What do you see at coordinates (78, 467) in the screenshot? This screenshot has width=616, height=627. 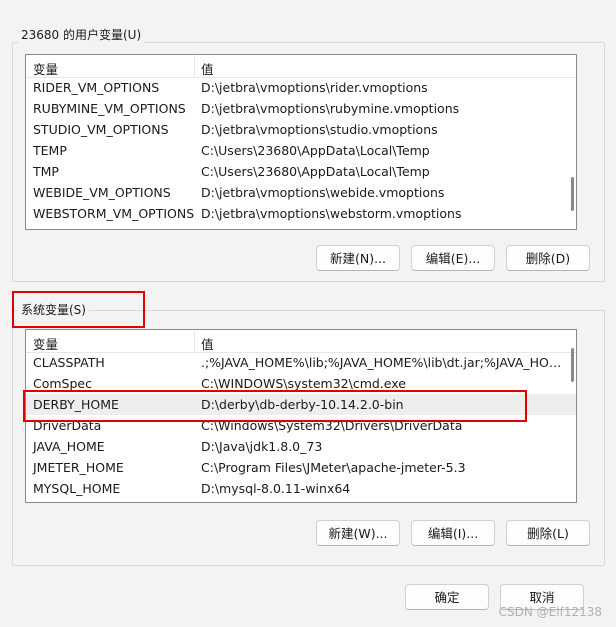 I see `variable-name: JMETER_HOME` at bounding box center [78, 467].